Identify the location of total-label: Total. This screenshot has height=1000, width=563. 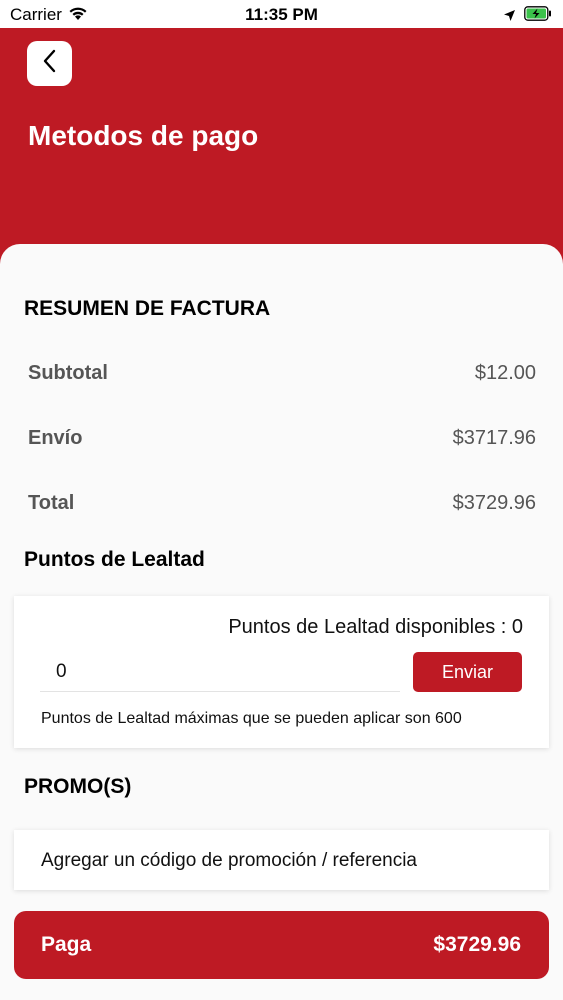
(51, 503).